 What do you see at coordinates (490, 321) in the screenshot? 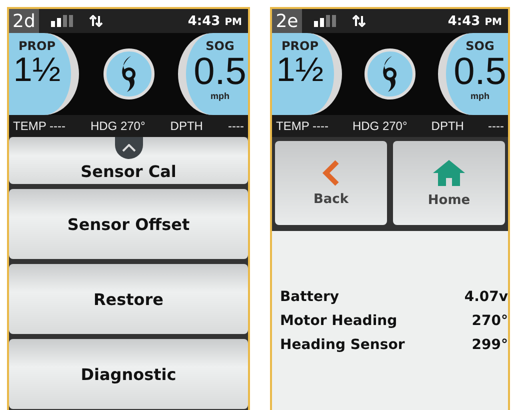
I see `reading-value: 270°` at bounding box center [490, 321].